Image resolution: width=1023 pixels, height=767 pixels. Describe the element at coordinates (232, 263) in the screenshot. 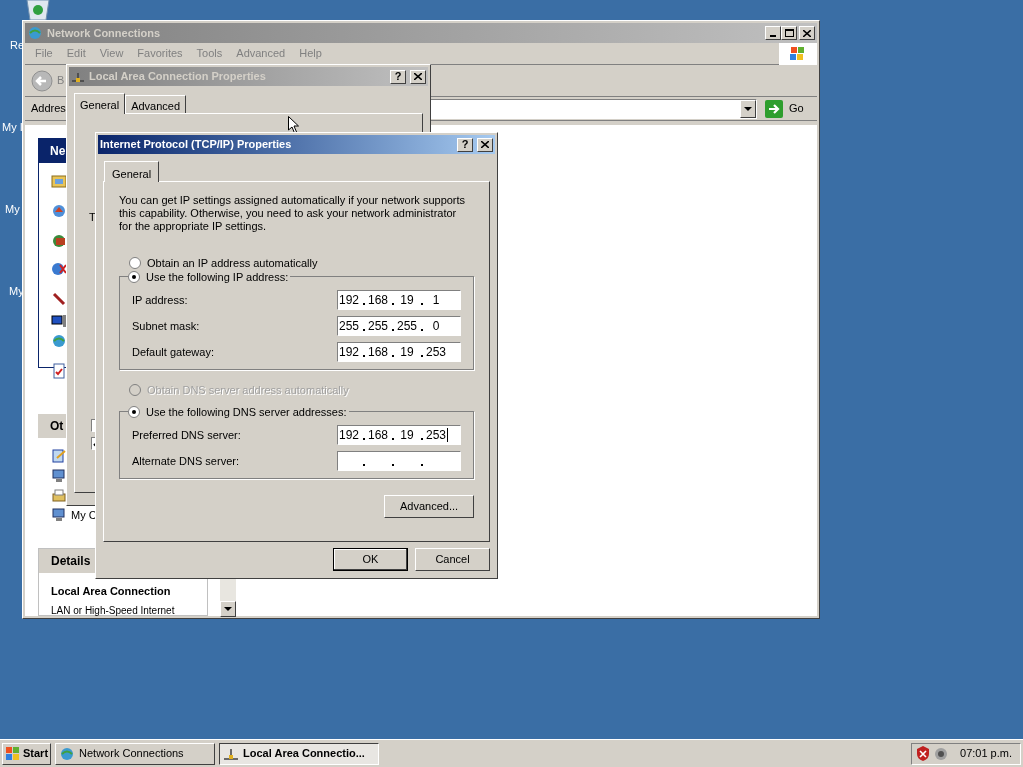

I see `radio-label: Obtain an IP address automatically` at that location.